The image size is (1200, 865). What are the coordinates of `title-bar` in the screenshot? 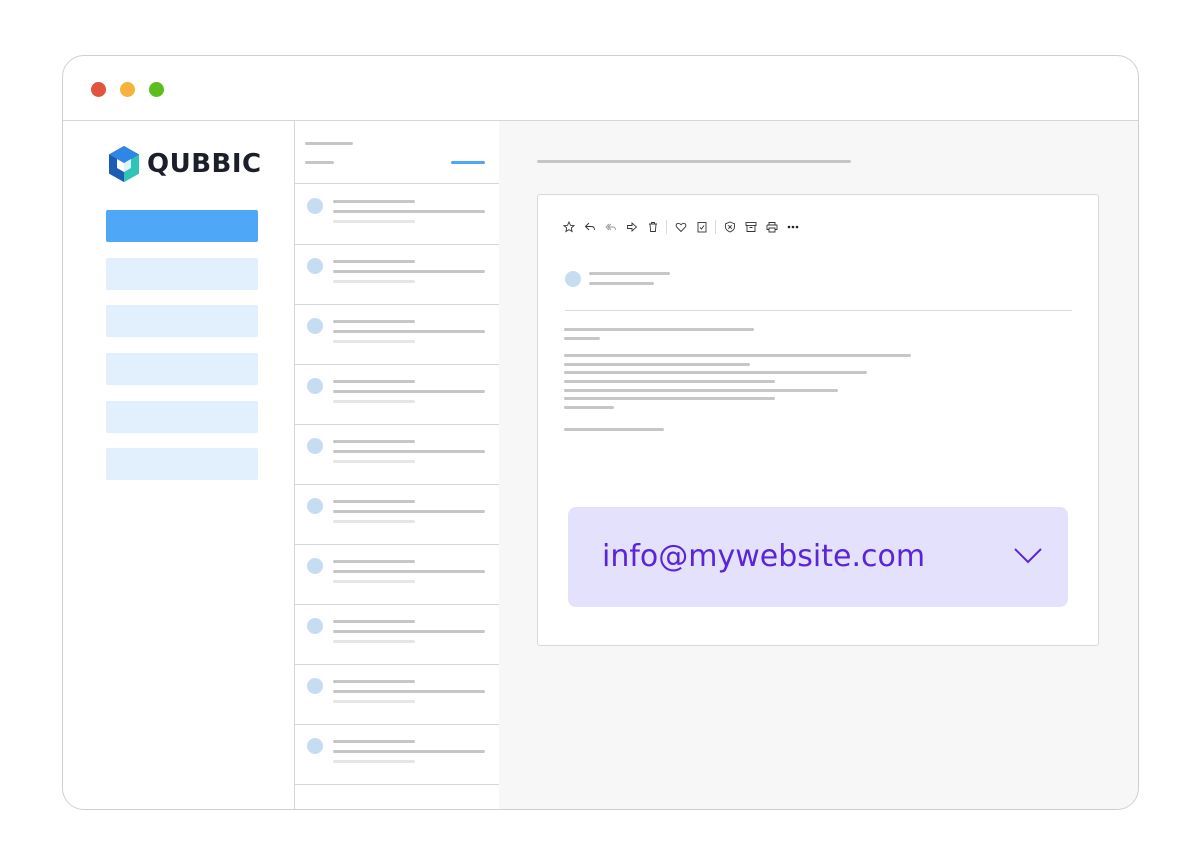 It's located at (600, 88).